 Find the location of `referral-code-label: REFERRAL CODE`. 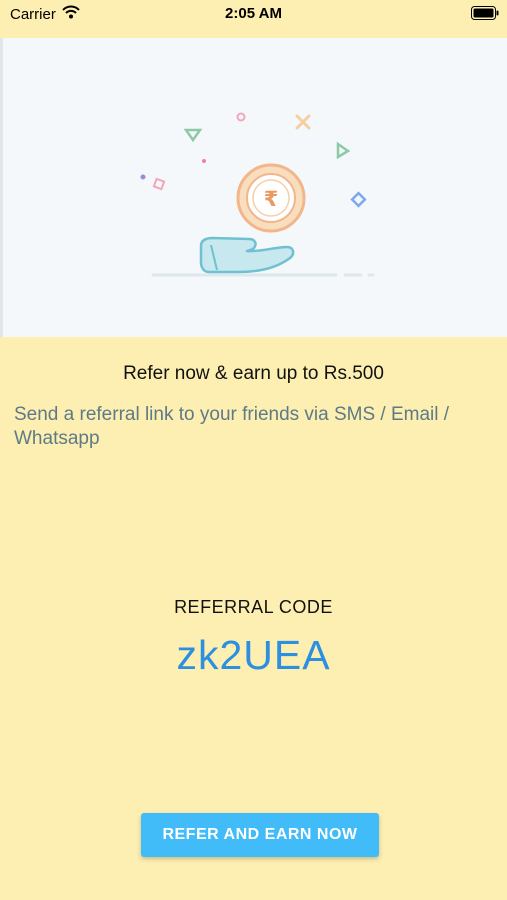

referral-code-label: REFERRAL CODE is located at coordinates (253, 607).